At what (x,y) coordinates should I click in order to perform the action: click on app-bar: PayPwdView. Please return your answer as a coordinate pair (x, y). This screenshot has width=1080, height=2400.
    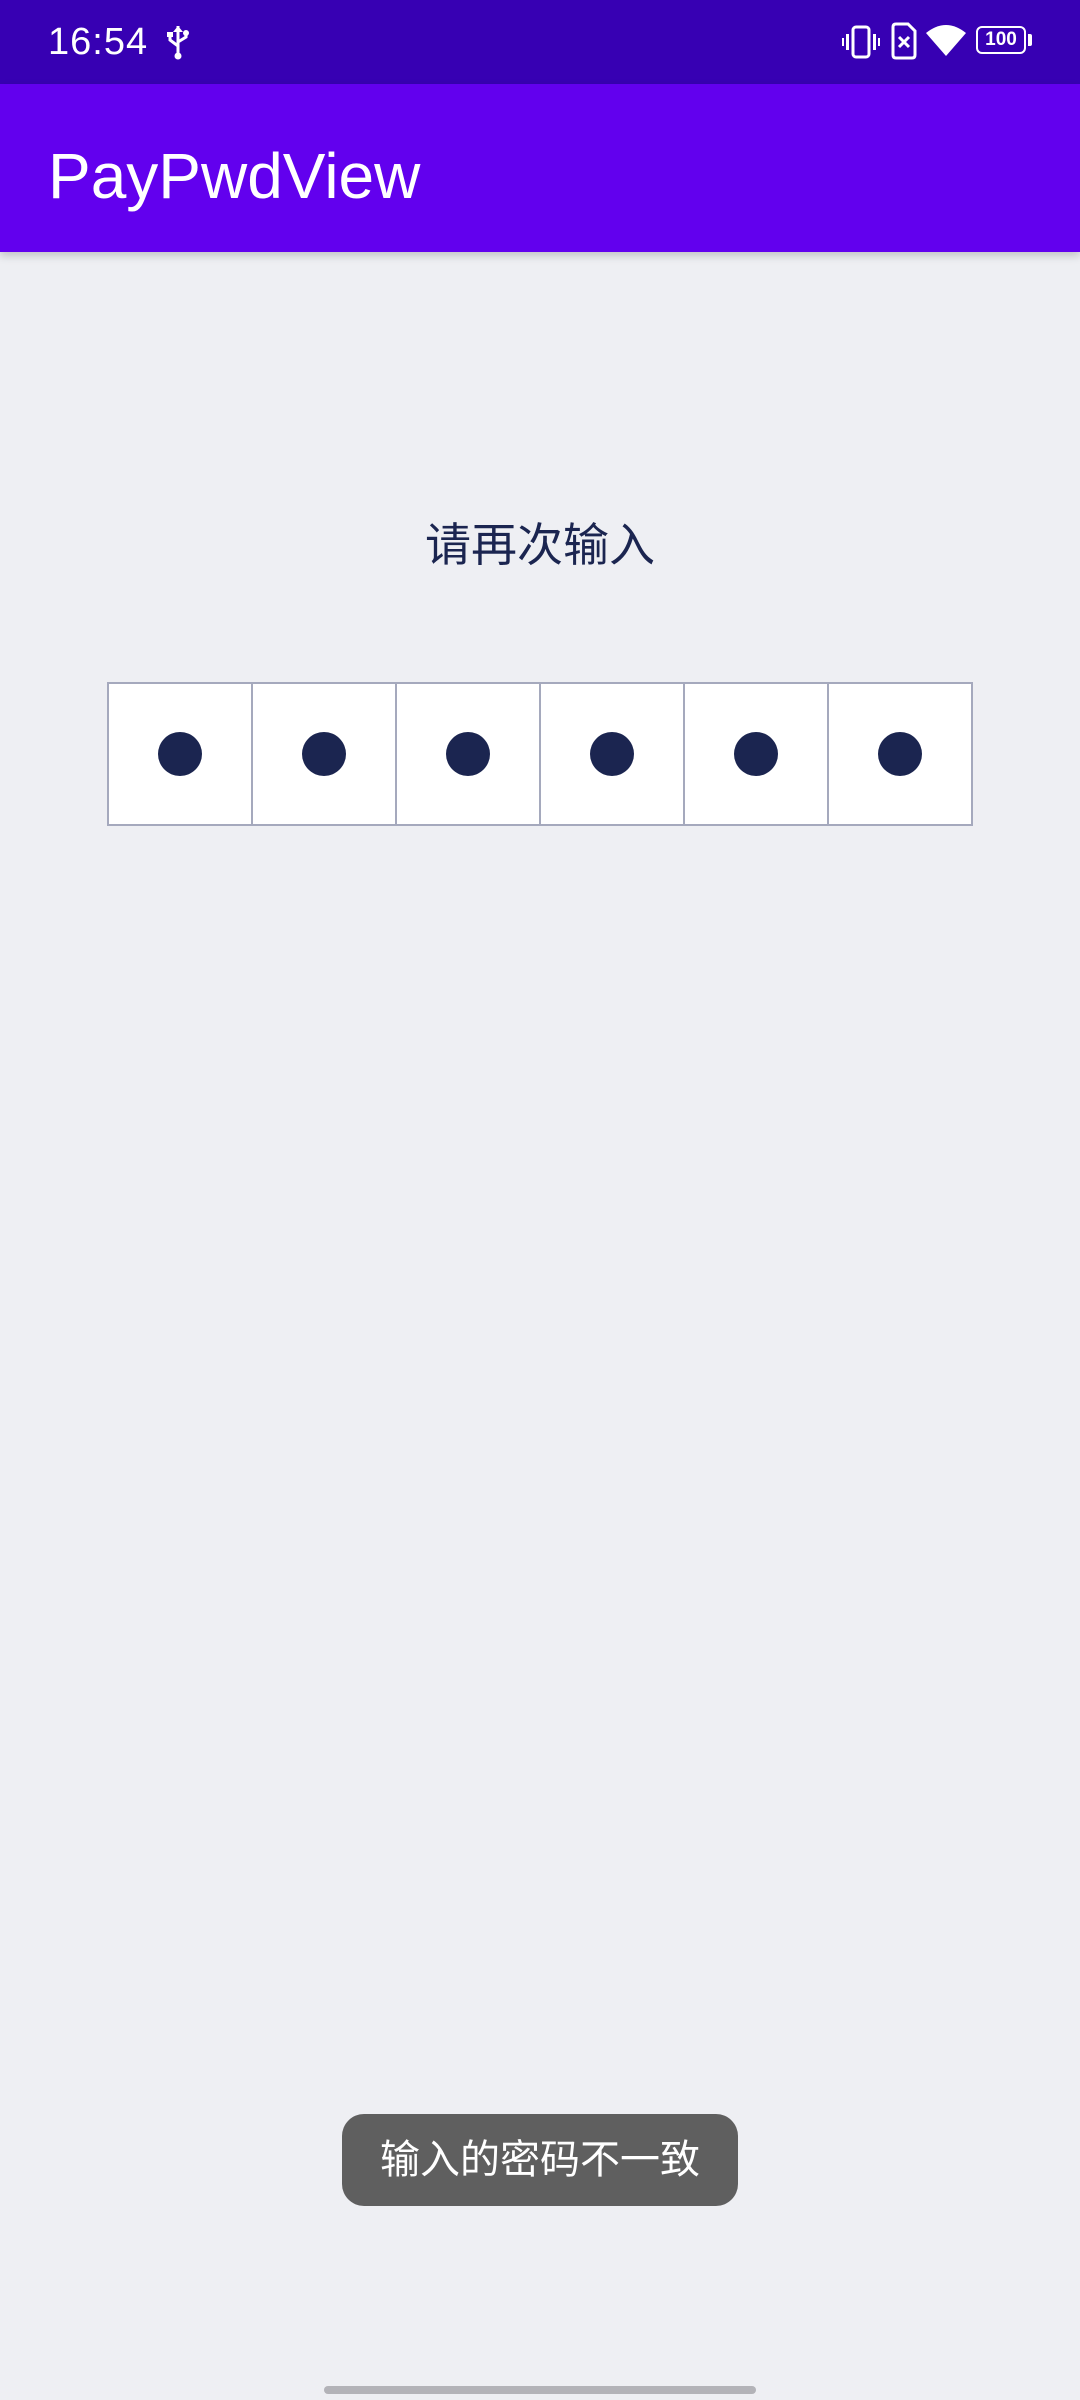
    Looking at the image, I should click on (540, 168).